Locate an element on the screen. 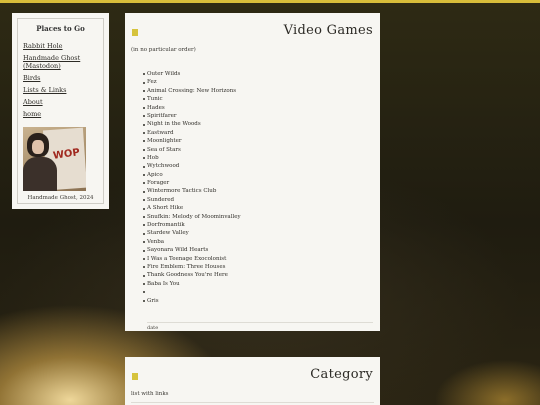 Image resolution: width=540 pixels, height=405 pixels. list-item: Snufkin: Melody of Moominvalley is located at coordinates (192, 216).